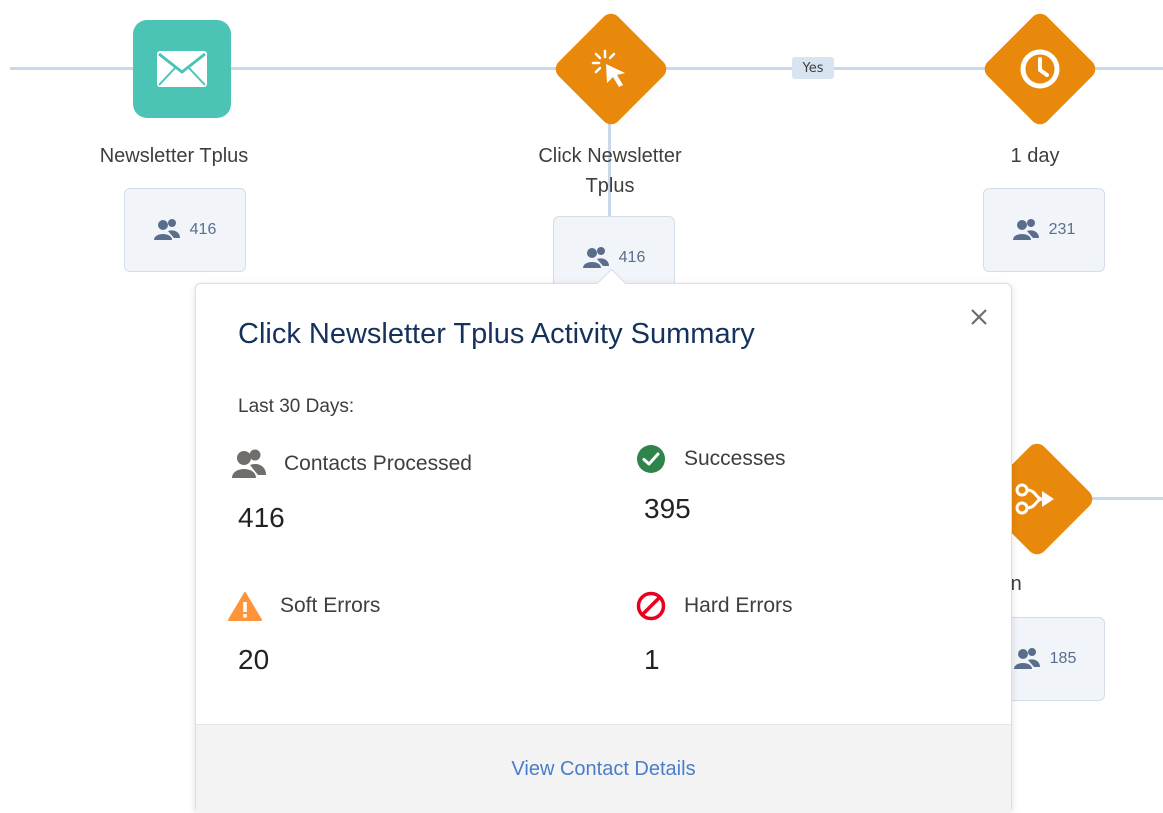 The image size is (1163, 813). What do you see at coordinates (1035, 156) in the screenshot?
I see `wait-node-label: 1 day` at bounding box center [1035, 156].